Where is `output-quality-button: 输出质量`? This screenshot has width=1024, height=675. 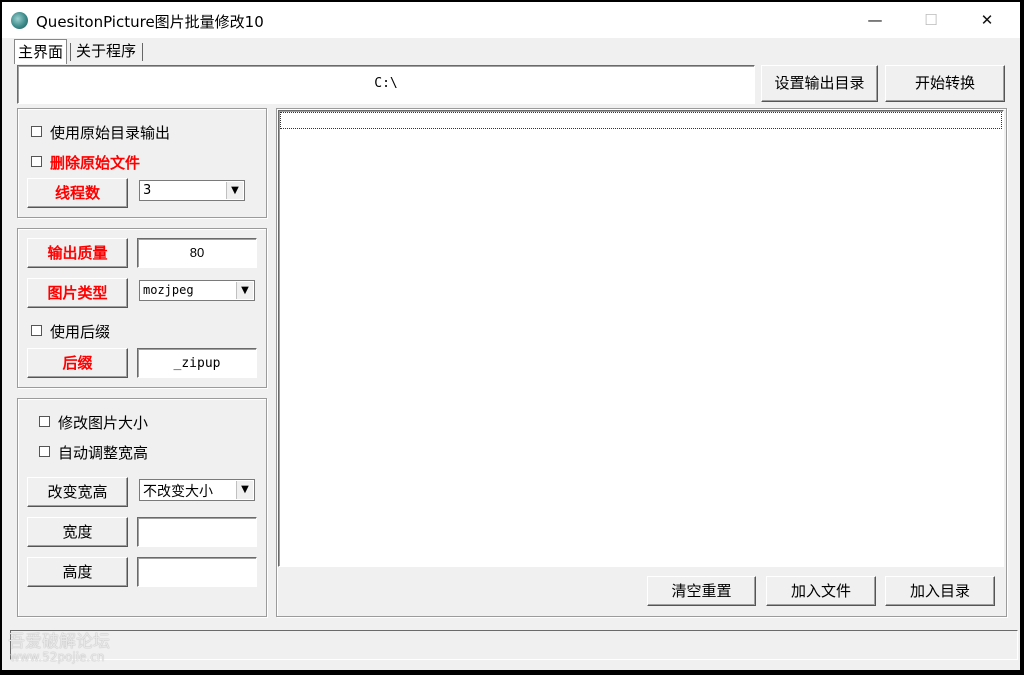
output-quality-button: 输出质量 is located at coordinates (77, 253).